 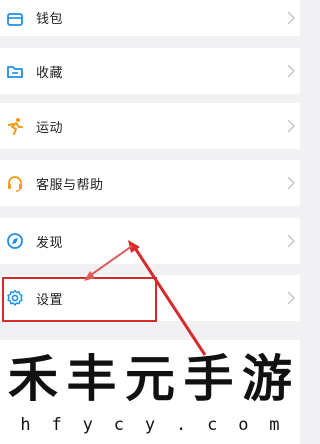 What do you see at coordinates (150, 126) in the screenshot?
I see `menu-item-sports: 运动` at bounding box center [150, 126].